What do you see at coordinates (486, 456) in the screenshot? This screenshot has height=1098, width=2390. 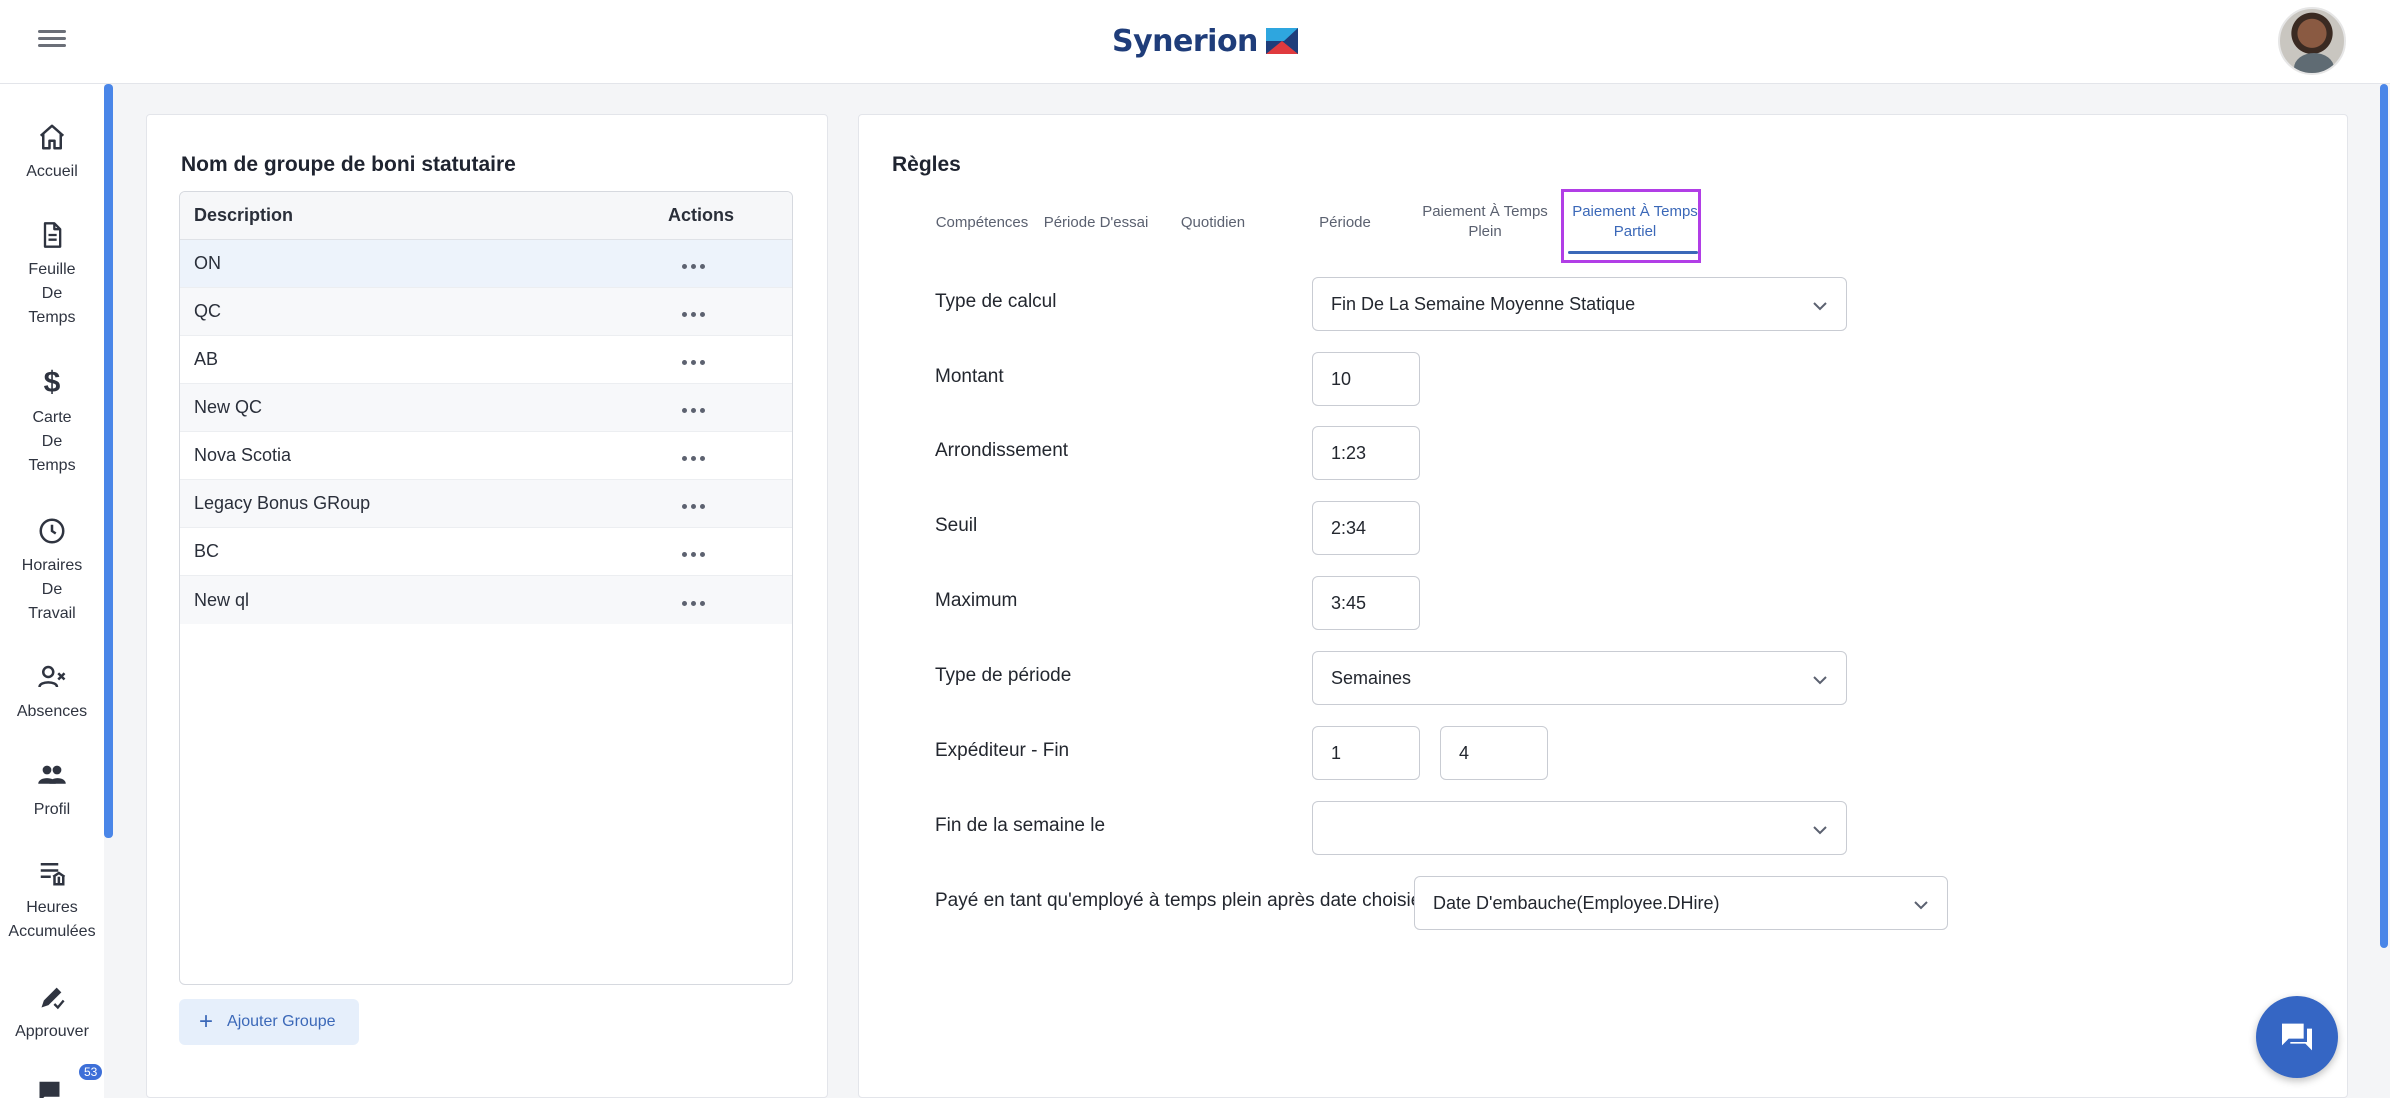 I see `table-row: Nova Scotia` at bounding box center [486, 456].